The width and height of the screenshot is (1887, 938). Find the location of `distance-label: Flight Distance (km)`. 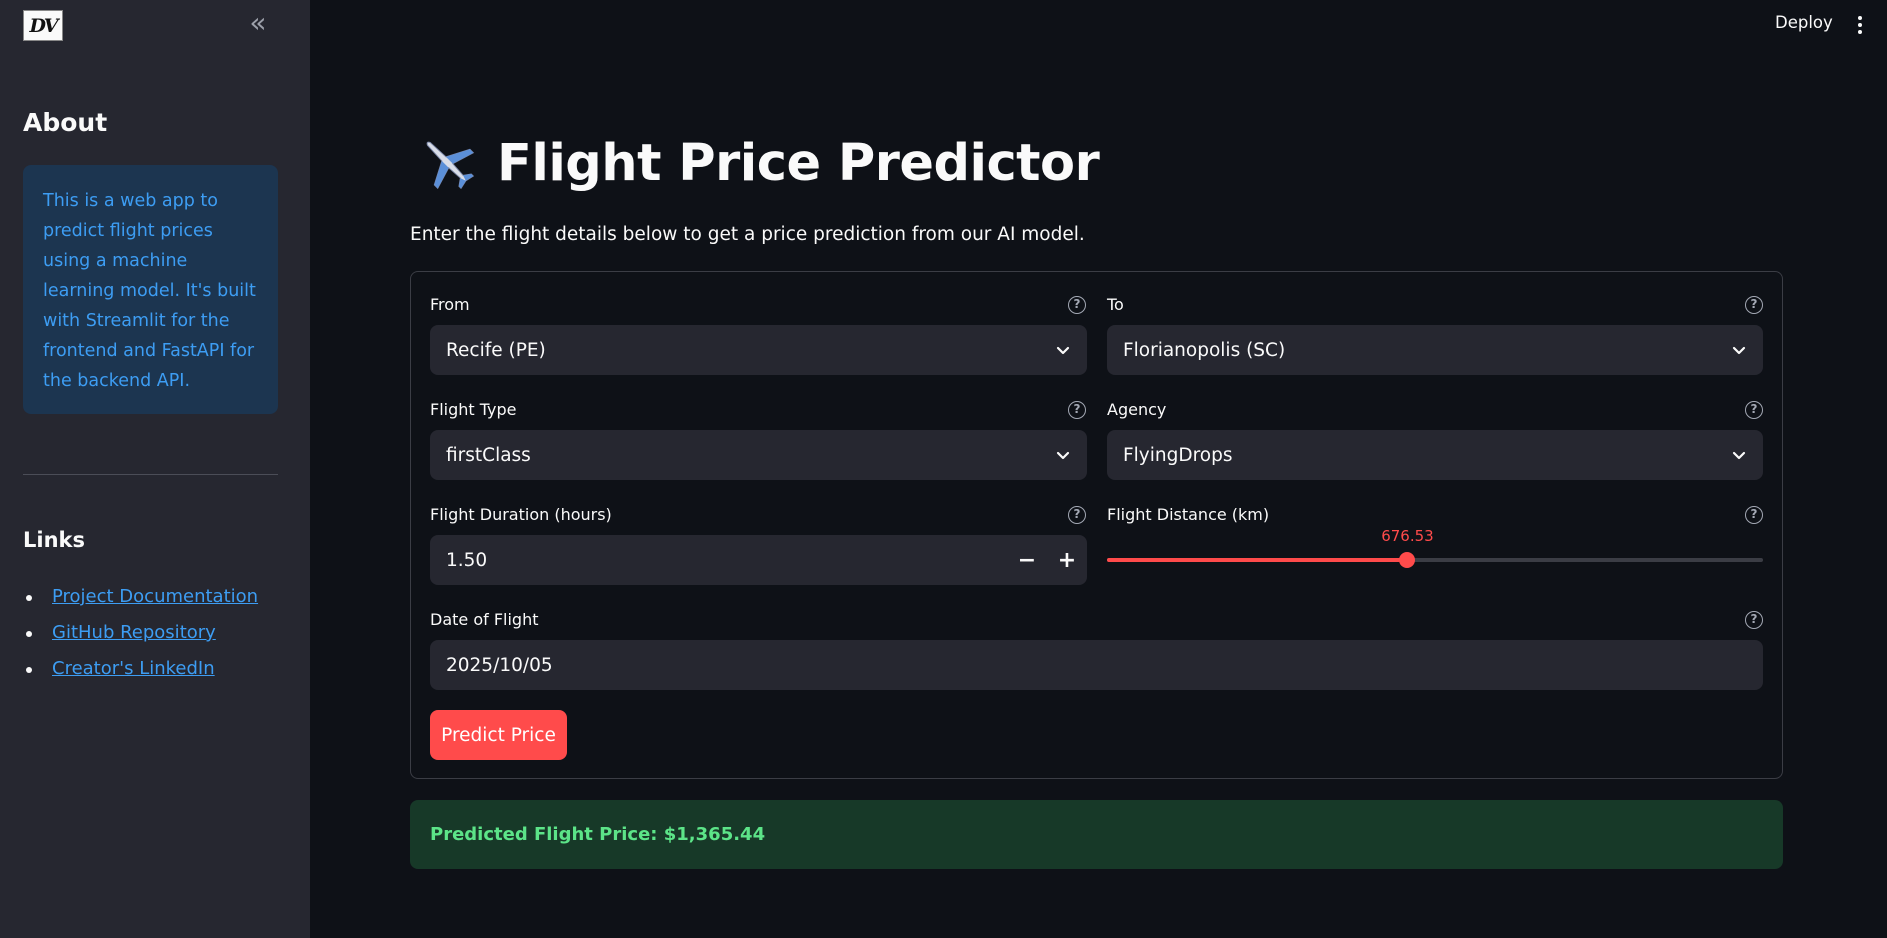

distance-label: Flight Distance (km) is located at coordinates (1188, 514).